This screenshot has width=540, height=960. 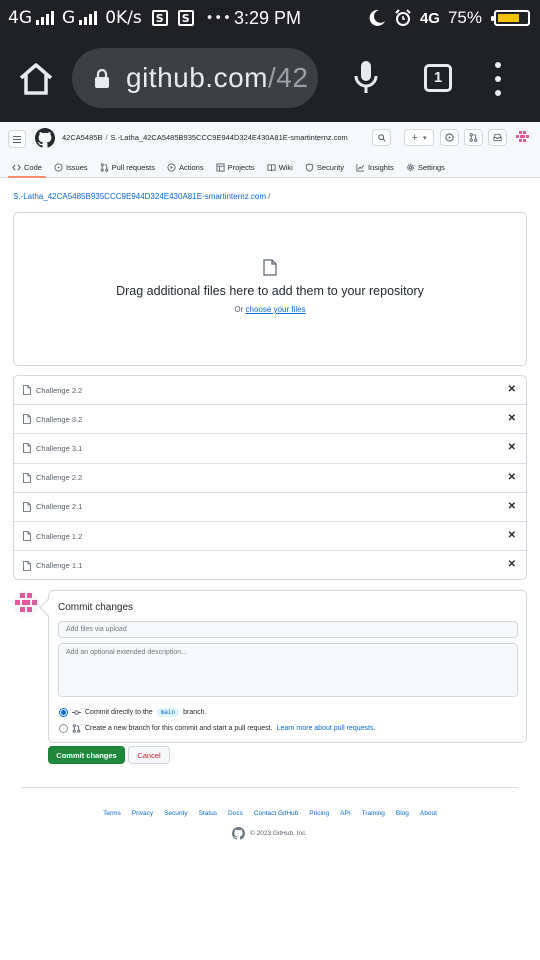 What do you see at coordinates (17, 139) in the screenshot?
I see `hamburger-menu-icon` at bounding box center [17, 139].